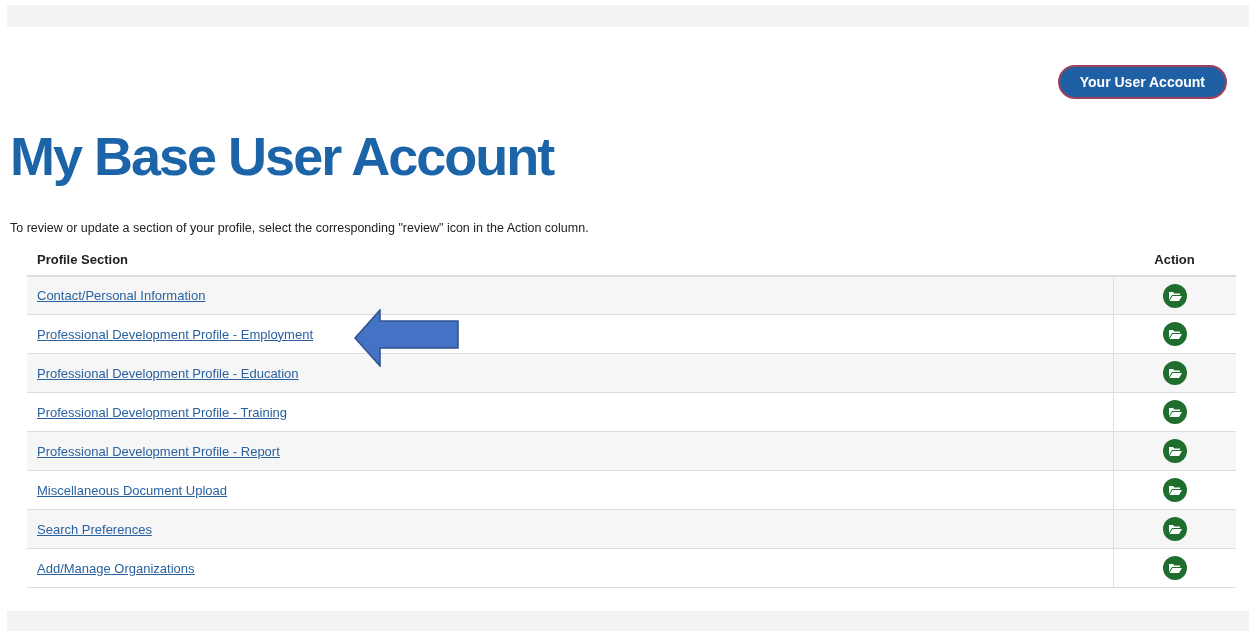 The height and width of the screenshot is (631, 1256). Describe the element at coordinates (175, 334) in the screenshot. I see `section-link: Professional Development Profile - Employment` at that location.